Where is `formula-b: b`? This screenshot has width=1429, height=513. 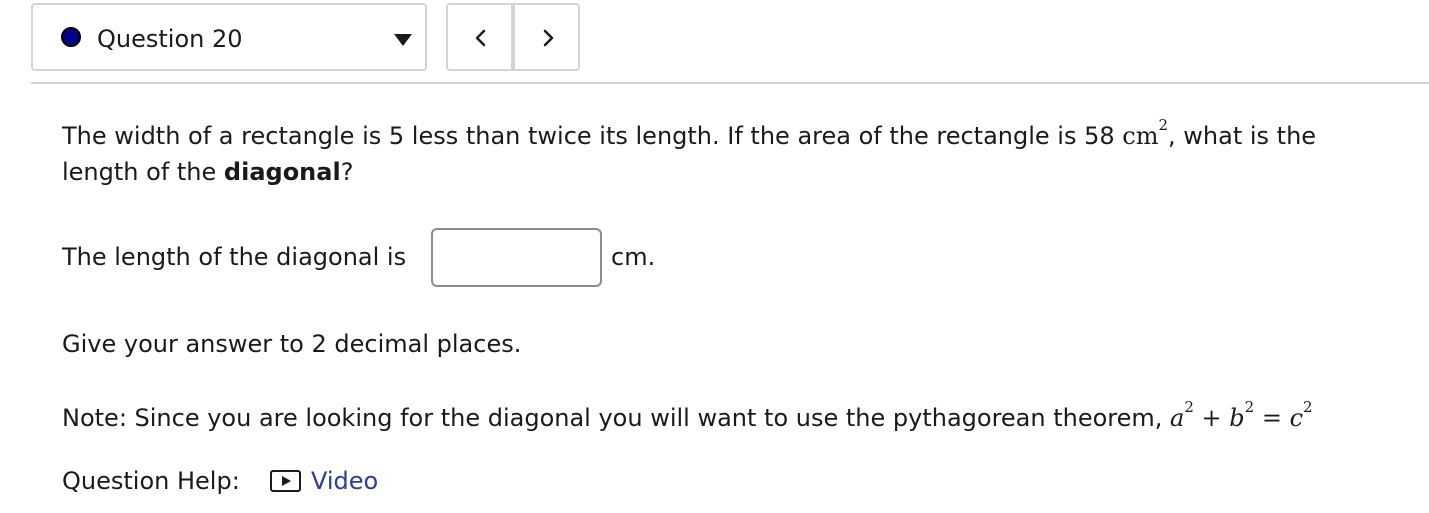 formula-b: b is located at coordinates (1237, 418).